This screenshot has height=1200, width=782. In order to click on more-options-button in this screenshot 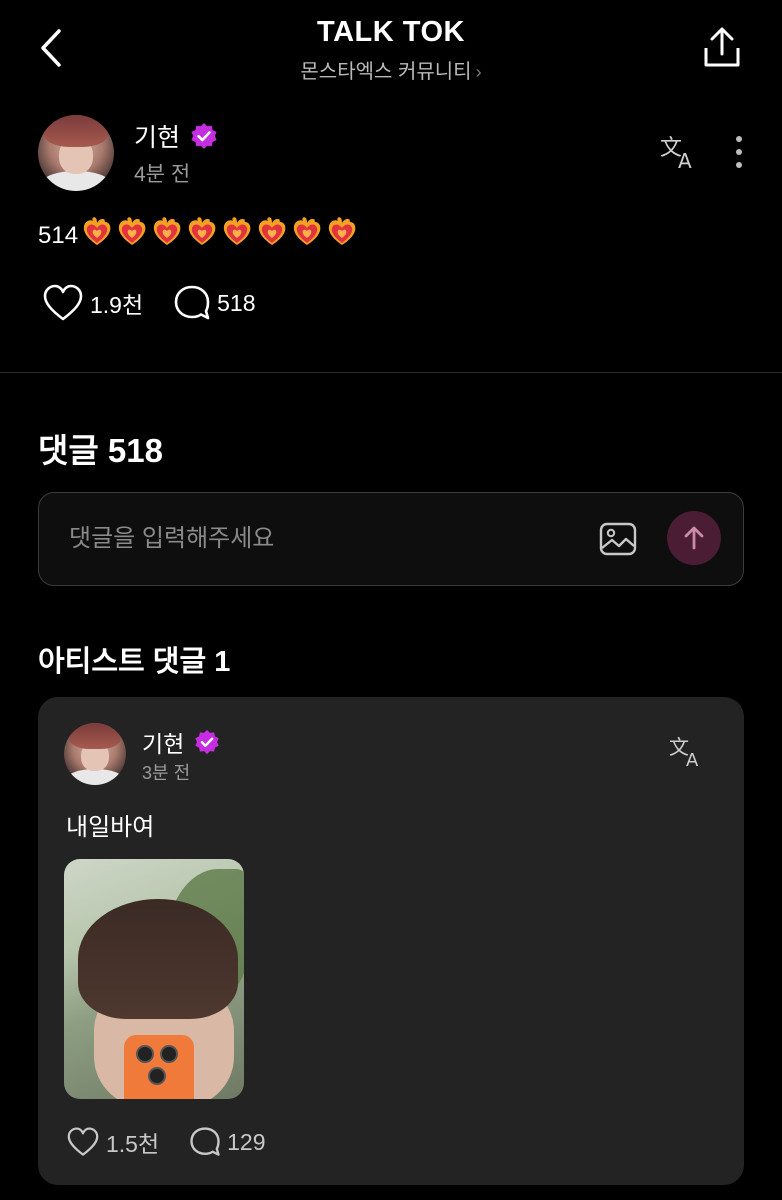, I will do `click(739, 152)`.